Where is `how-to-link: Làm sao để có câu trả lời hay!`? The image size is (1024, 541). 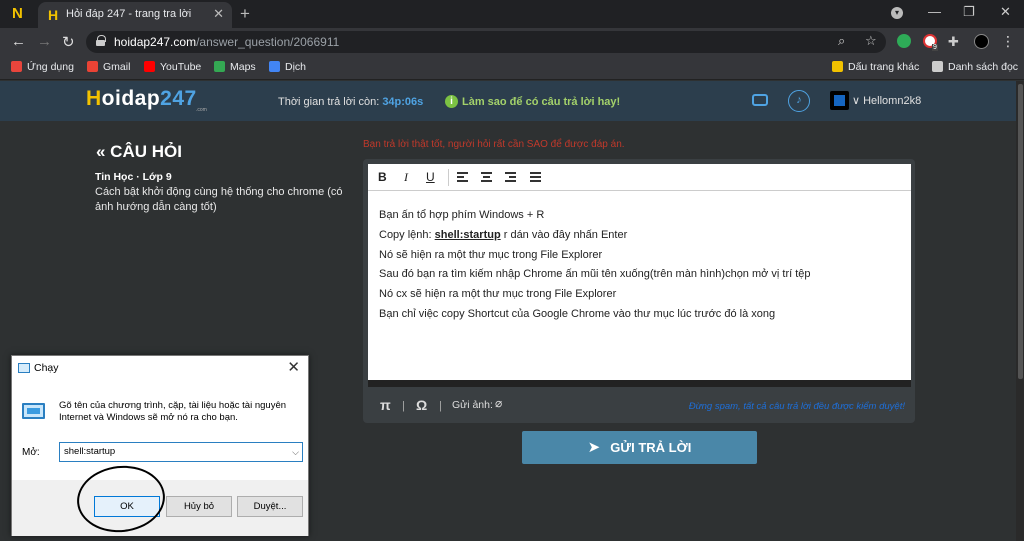 how-to-link: Làm sao để có câu trả lời hay! is located at coordinates (541, 102).